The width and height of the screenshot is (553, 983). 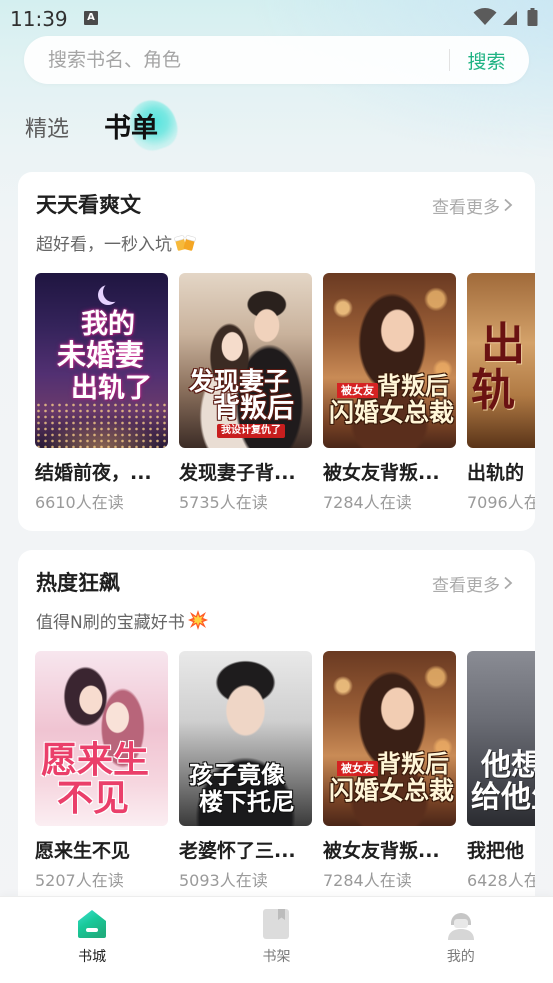 What do you see at coordinates (486, 60) in the screenshot?
I see `search-button: 搜索` at bounding box center [486, 60].